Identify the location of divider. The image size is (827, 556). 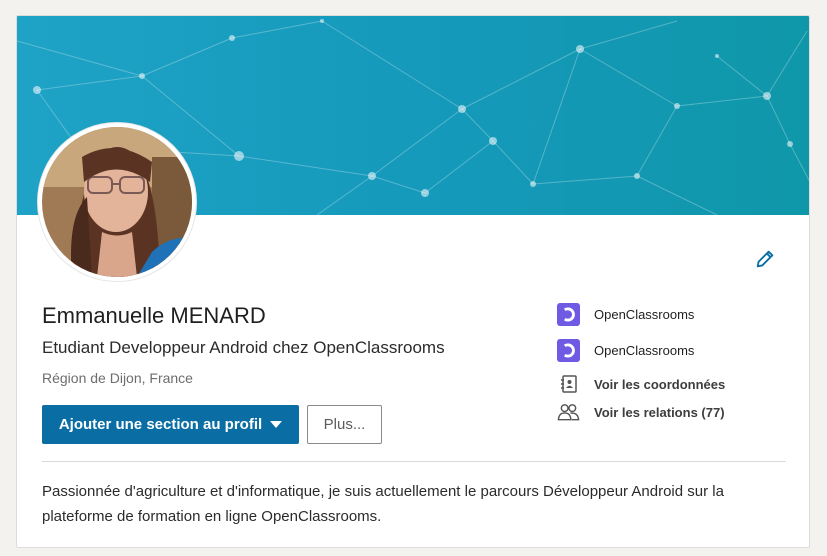
(414, 461).